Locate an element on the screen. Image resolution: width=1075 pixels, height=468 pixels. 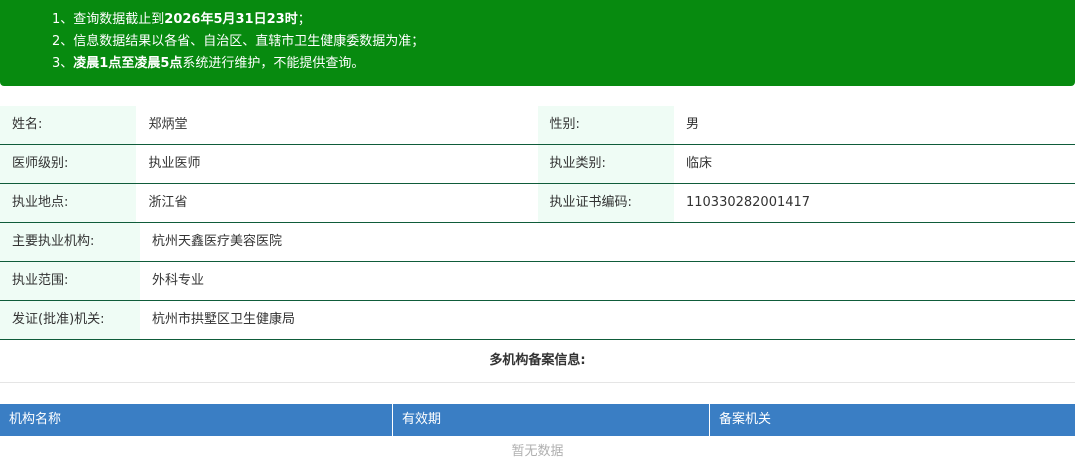
table-empty-state: 暂无数据 is located at coordinates (537, 451).